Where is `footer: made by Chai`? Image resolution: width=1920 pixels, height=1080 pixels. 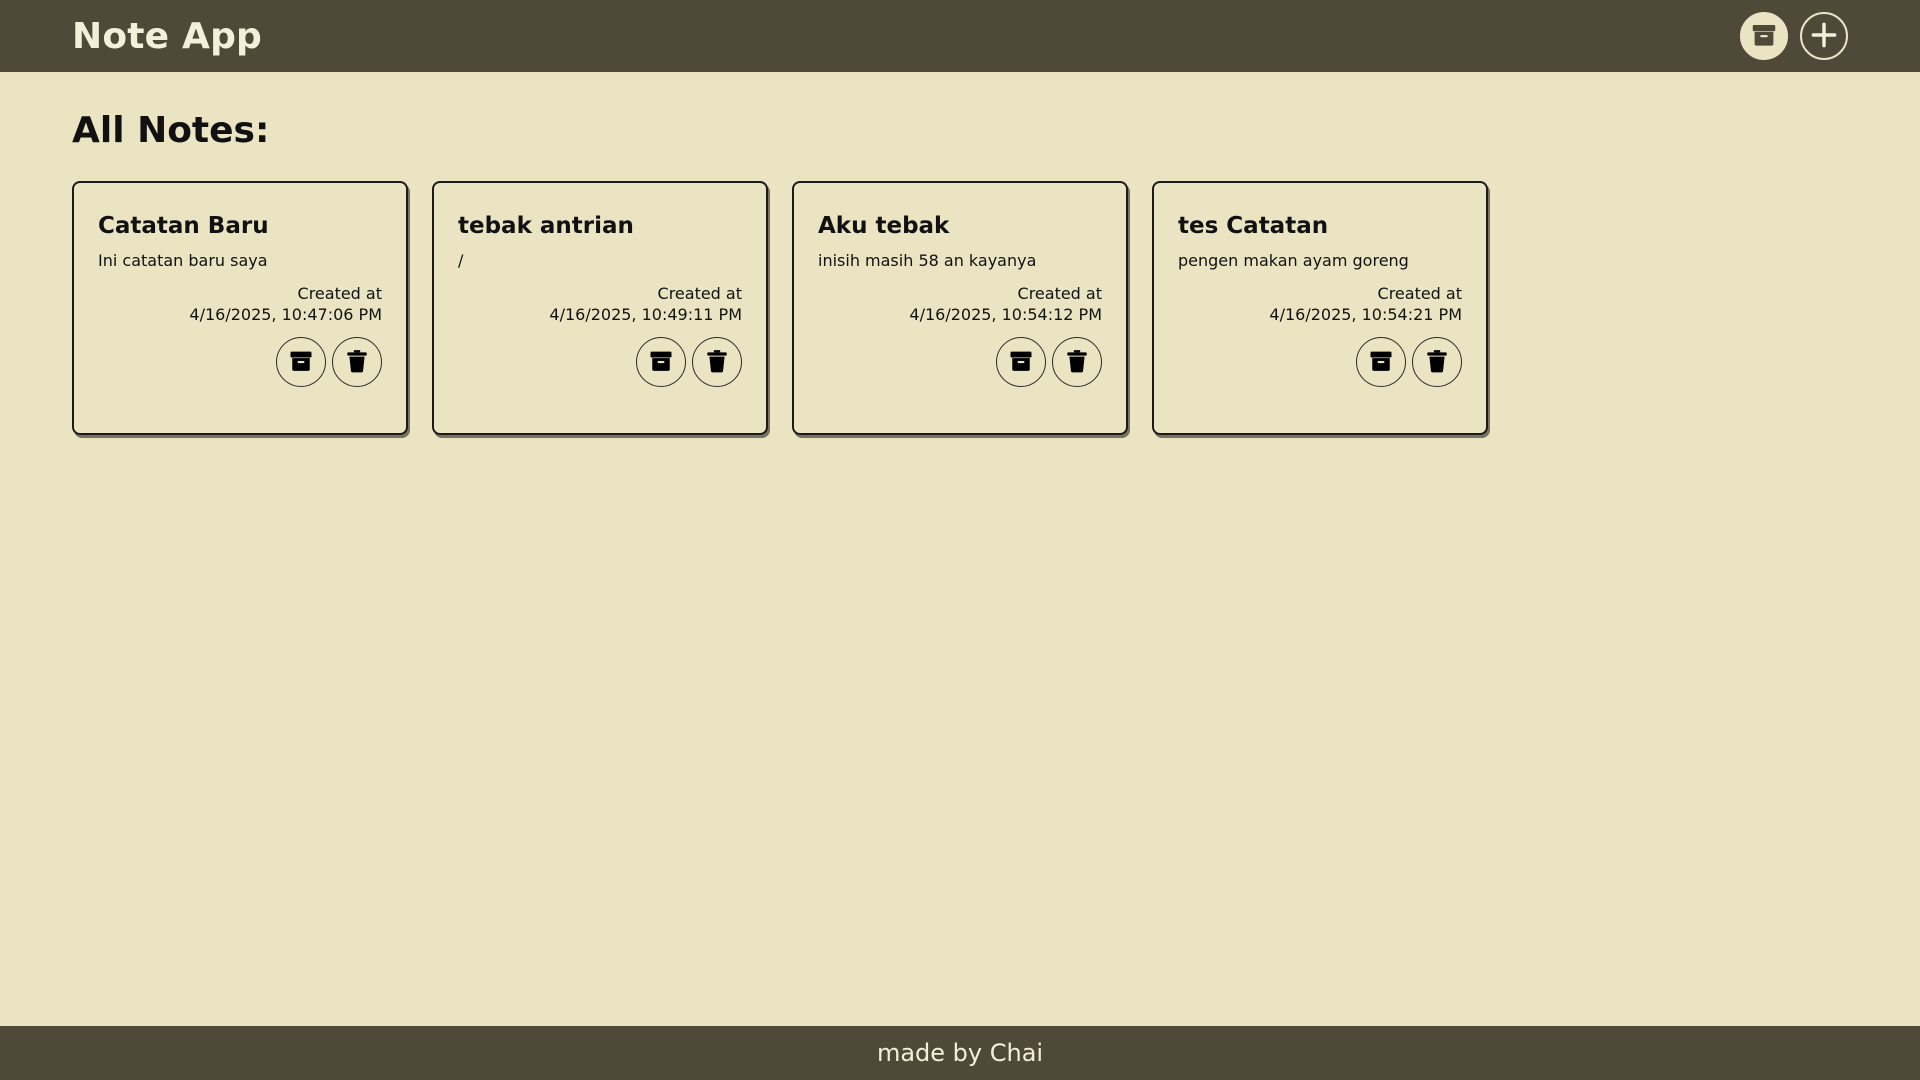
footer: made by Chai is located at coordinates (960, 1053).